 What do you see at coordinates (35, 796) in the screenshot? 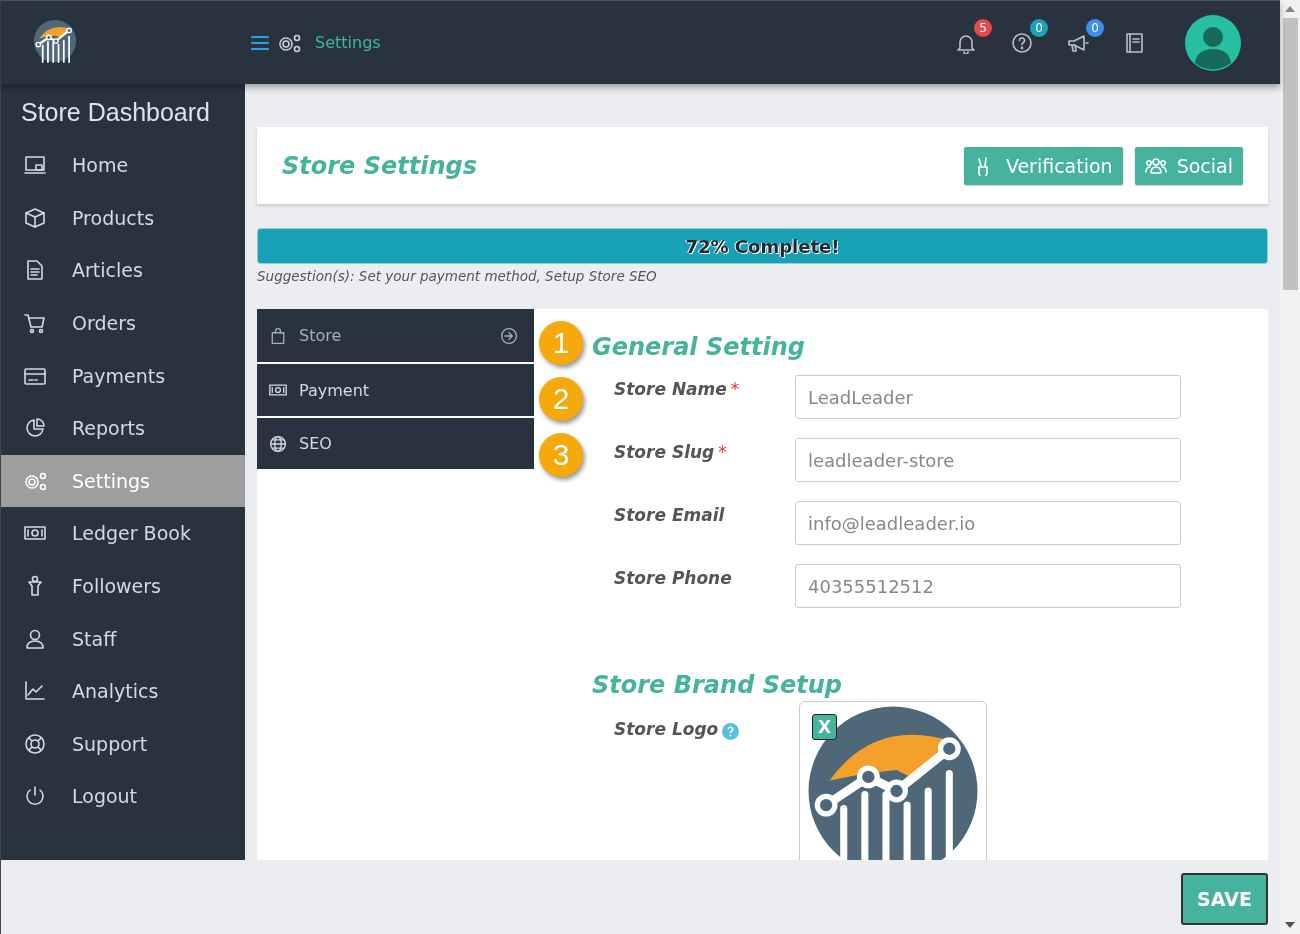
I see `power-icon` at bounding box center [35, 796].